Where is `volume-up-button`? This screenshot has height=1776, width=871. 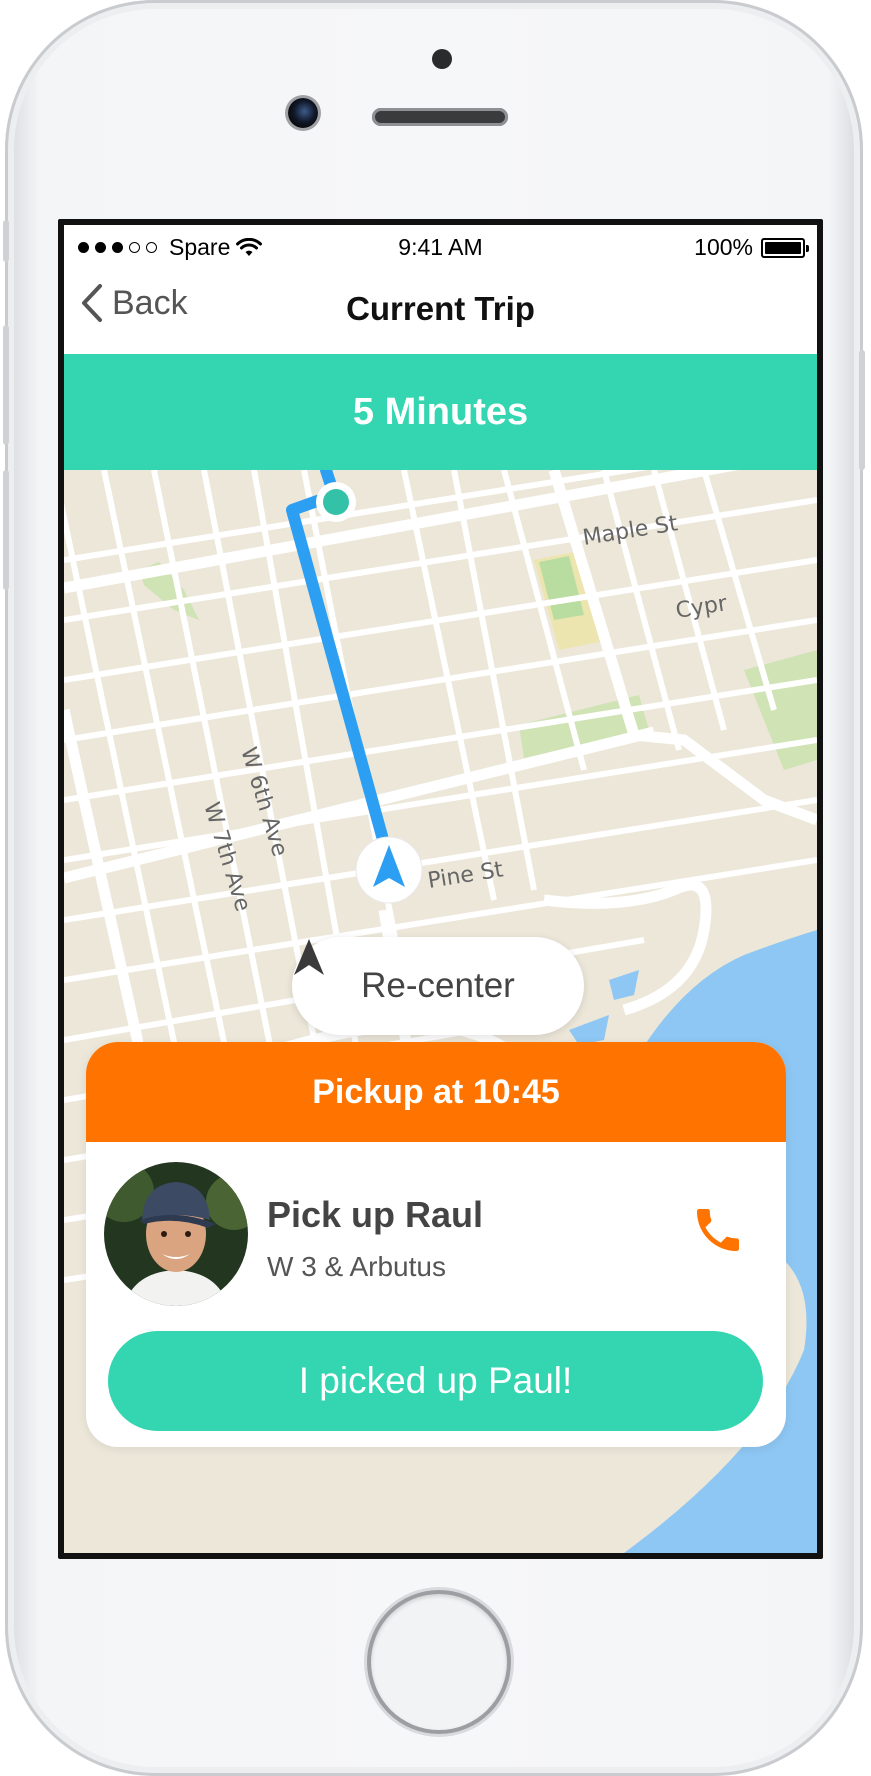 volume-up-button is located at coordinates (6, 385).